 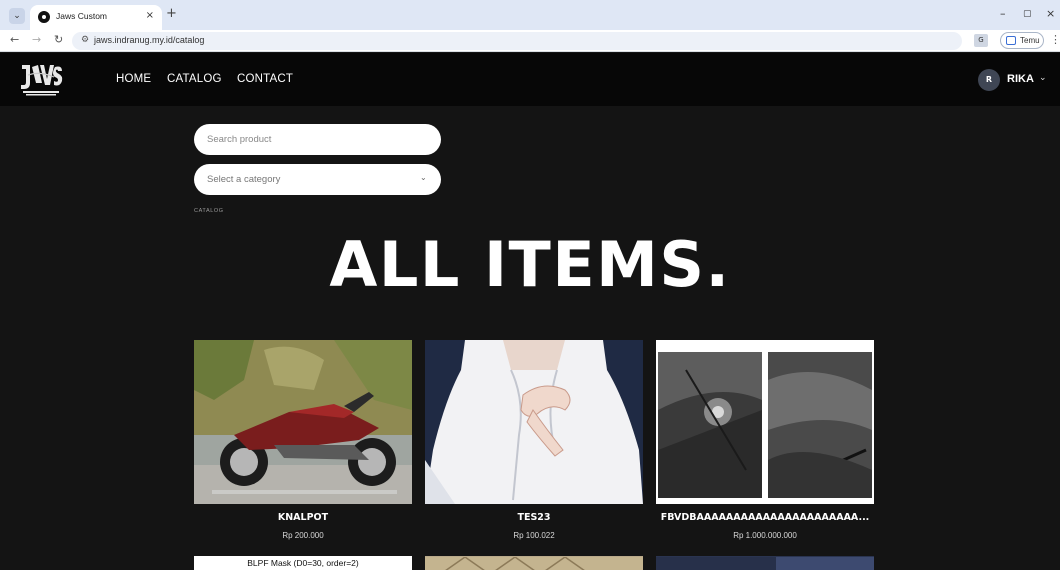 I want to click on site-logo, so click(x=41, y=80).